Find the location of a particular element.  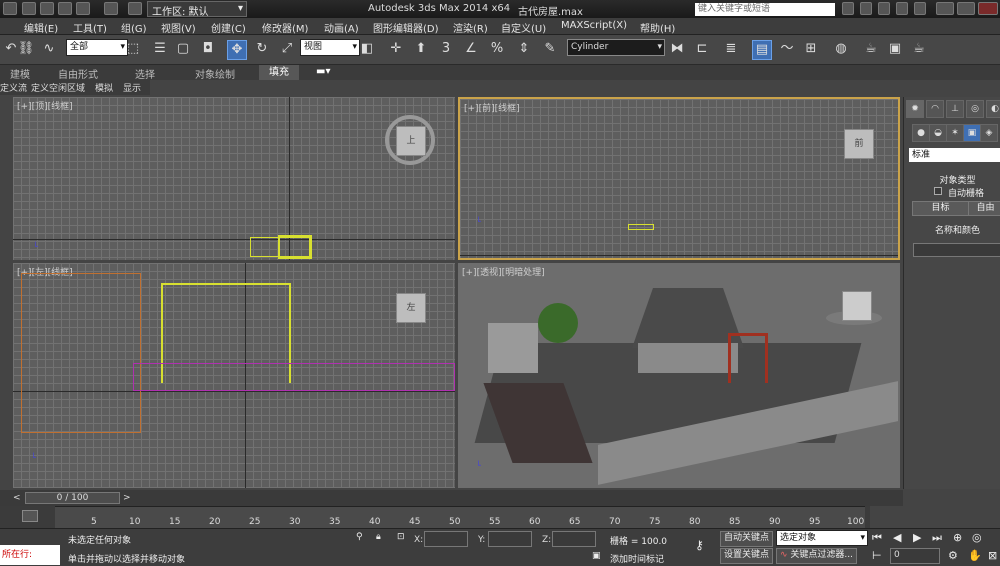

orbit-icon: ◎ is located at coordinates (977, 537).